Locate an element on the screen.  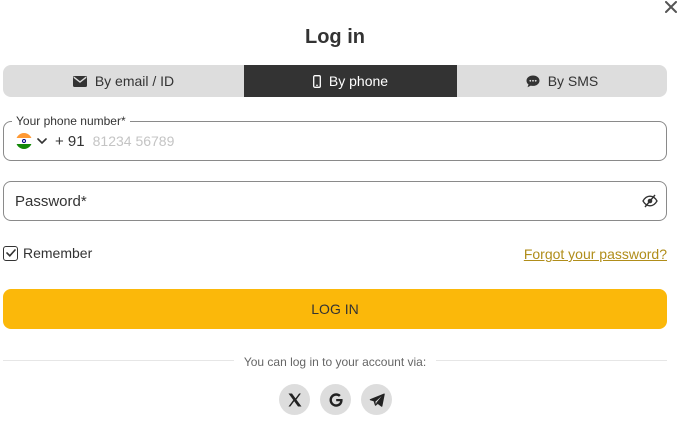
country-code: + 91 is located at coordinates (70, 141).